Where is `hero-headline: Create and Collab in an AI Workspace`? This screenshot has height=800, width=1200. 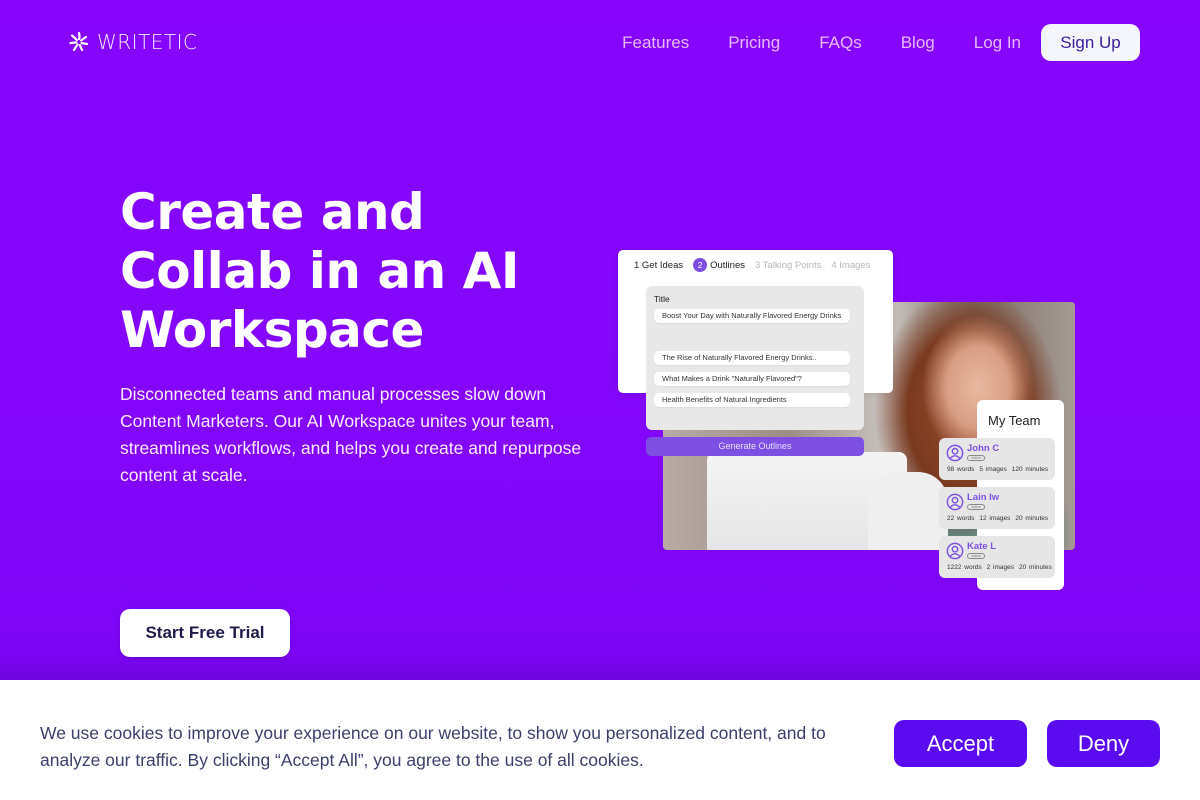
hero-headline: Create and Collab in an AI Workspace is located at coordinates (350, 271).